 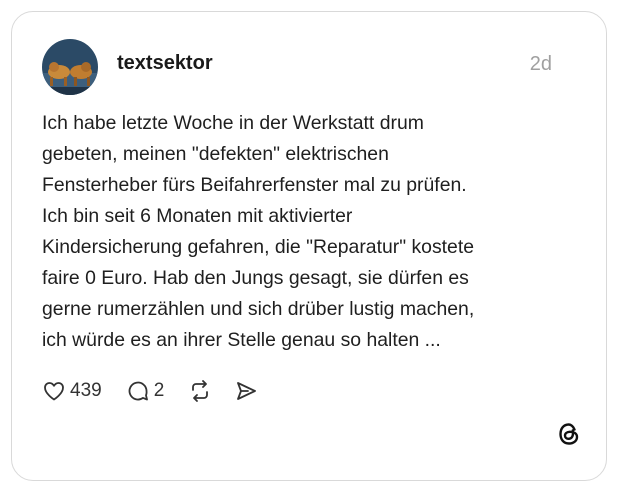 I want to click on threads-icon, so click(x=569, y=434).